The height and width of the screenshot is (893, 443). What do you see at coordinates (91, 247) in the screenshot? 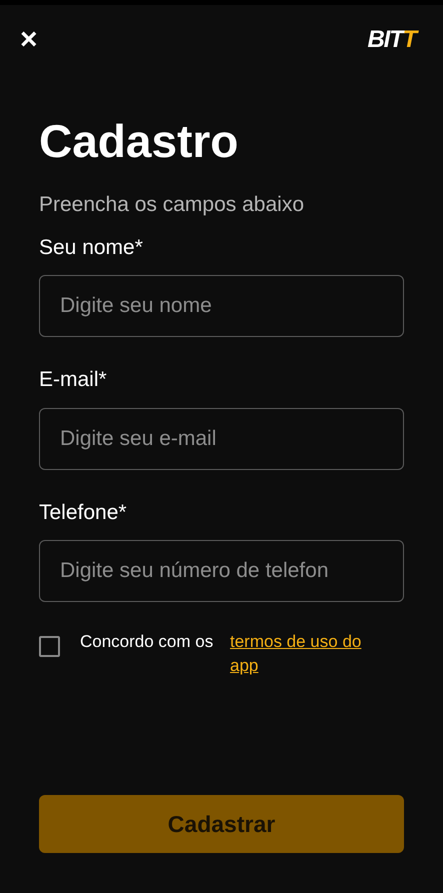
I see `field-label: Seu nome*` at bounding box center [91, 247].